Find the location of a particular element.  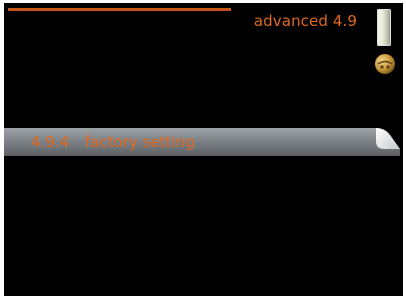

control-knob-icon is located at coordinates (385, 64).